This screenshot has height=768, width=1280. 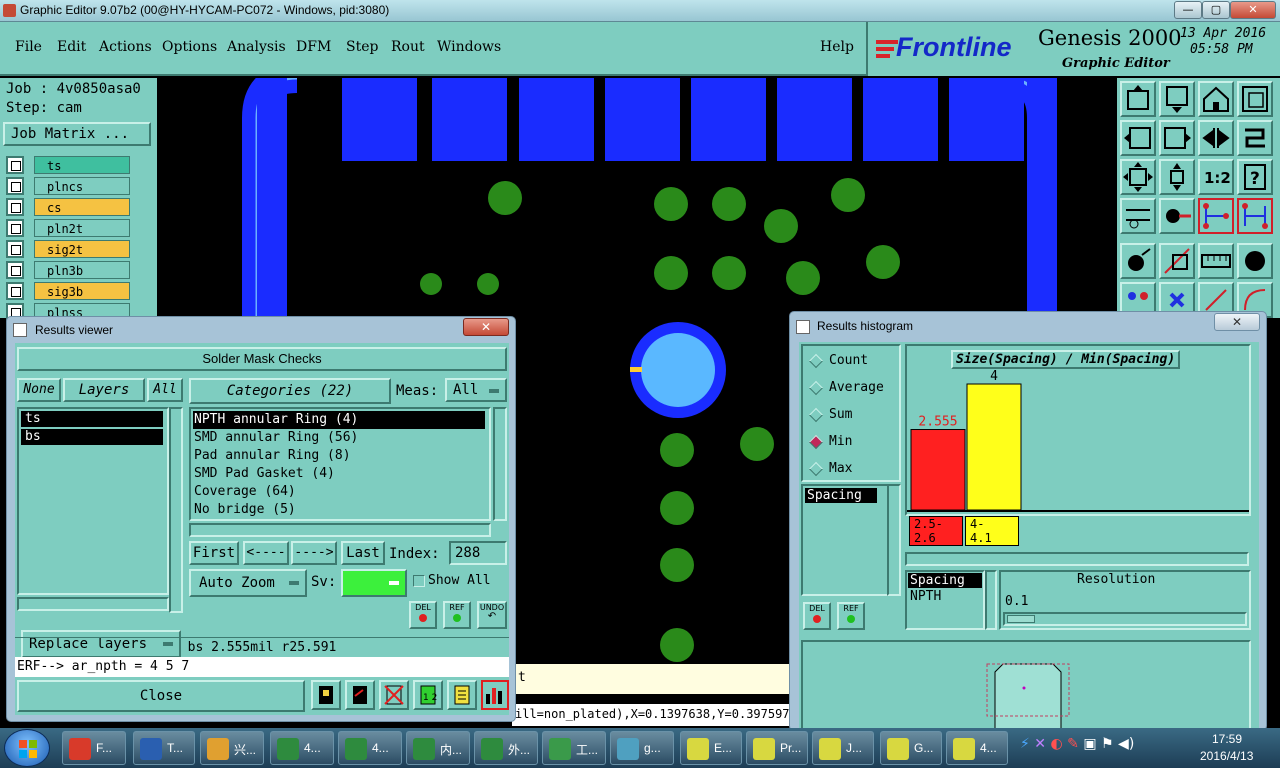 I want to click on clock-time: 17:59, so click(x=1227, y=739).